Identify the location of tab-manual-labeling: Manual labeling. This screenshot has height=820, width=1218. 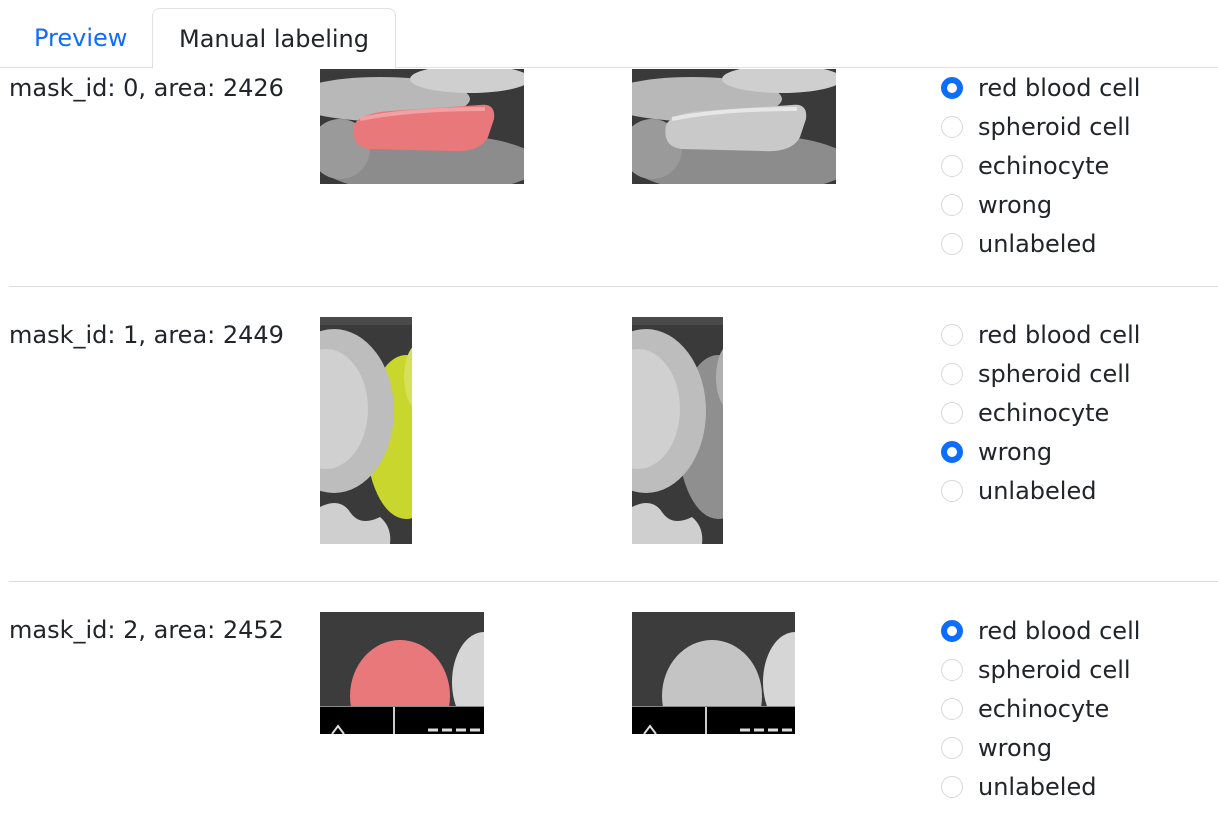
(274, 38).